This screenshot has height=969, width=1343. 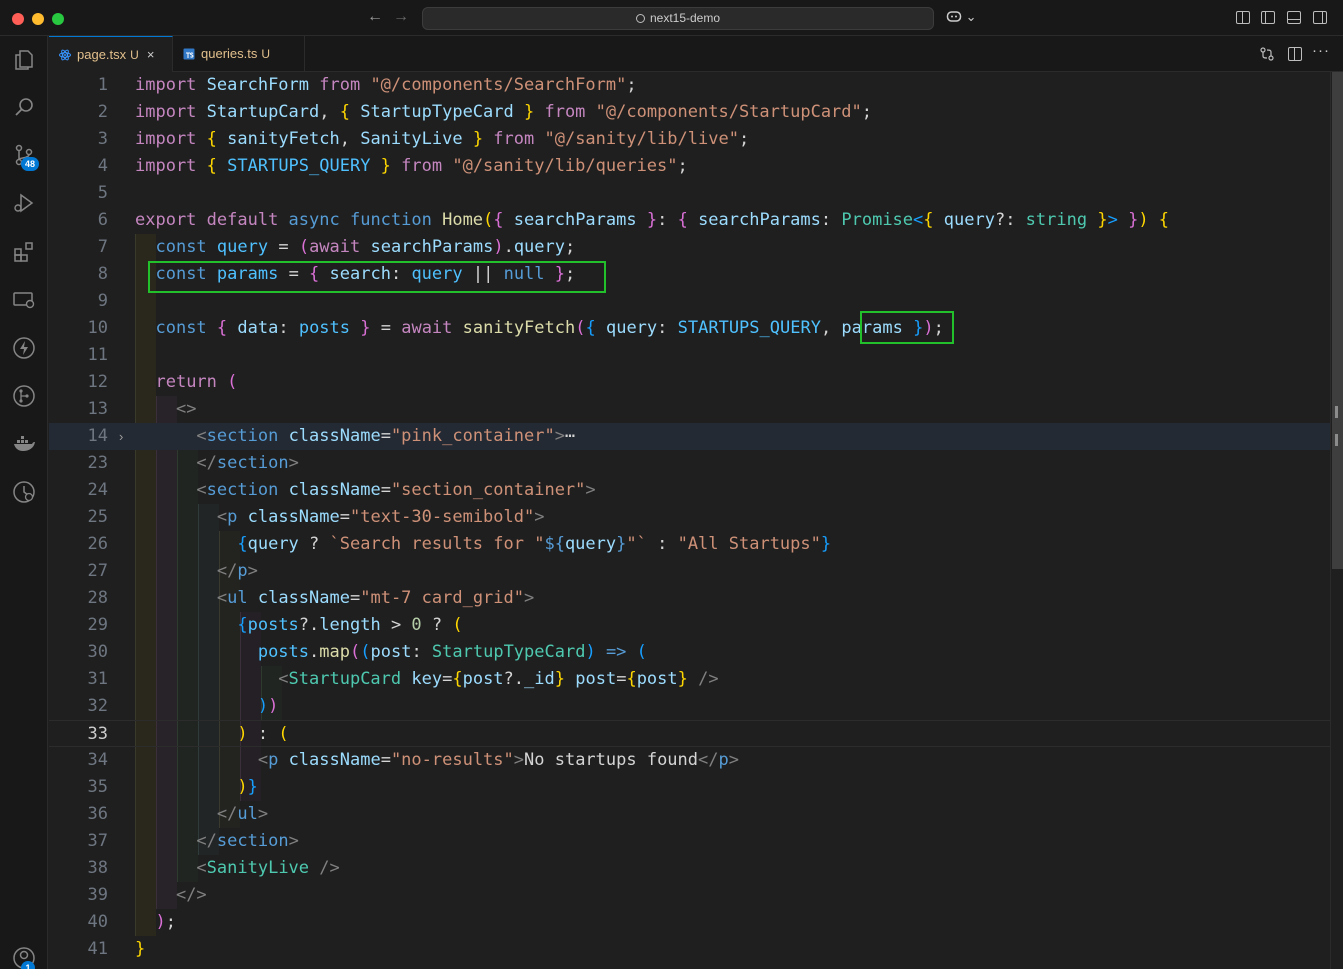 I want to click on code-line: 28 <ul className="mt-7 card_grid">, so click(x=696, y=598).